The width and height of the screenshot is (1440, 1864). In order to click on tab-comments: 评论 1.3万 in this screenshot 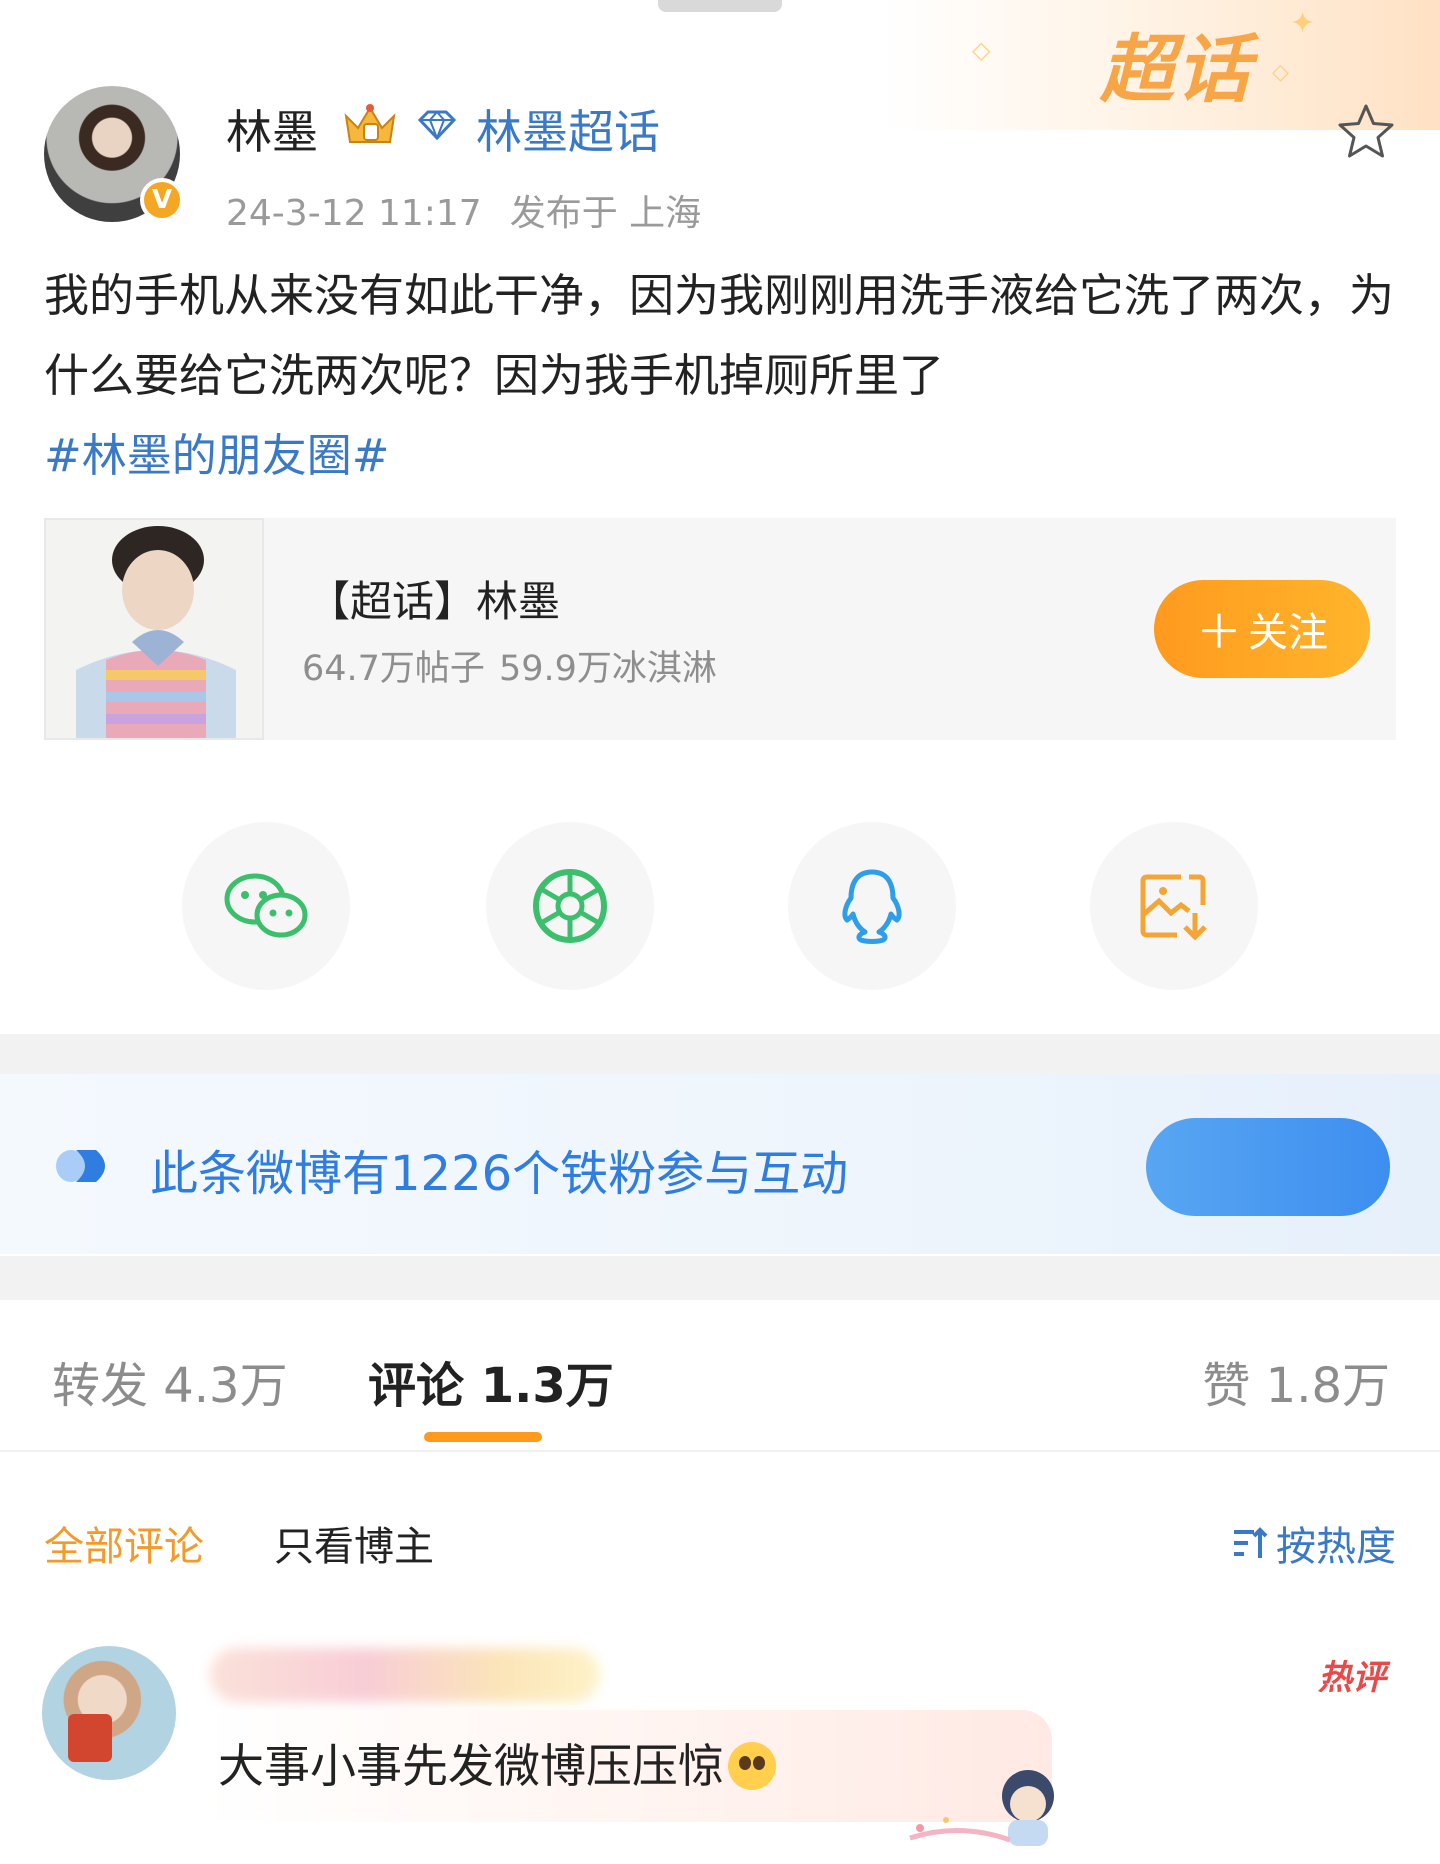, I will do `click(491, 1381)`.